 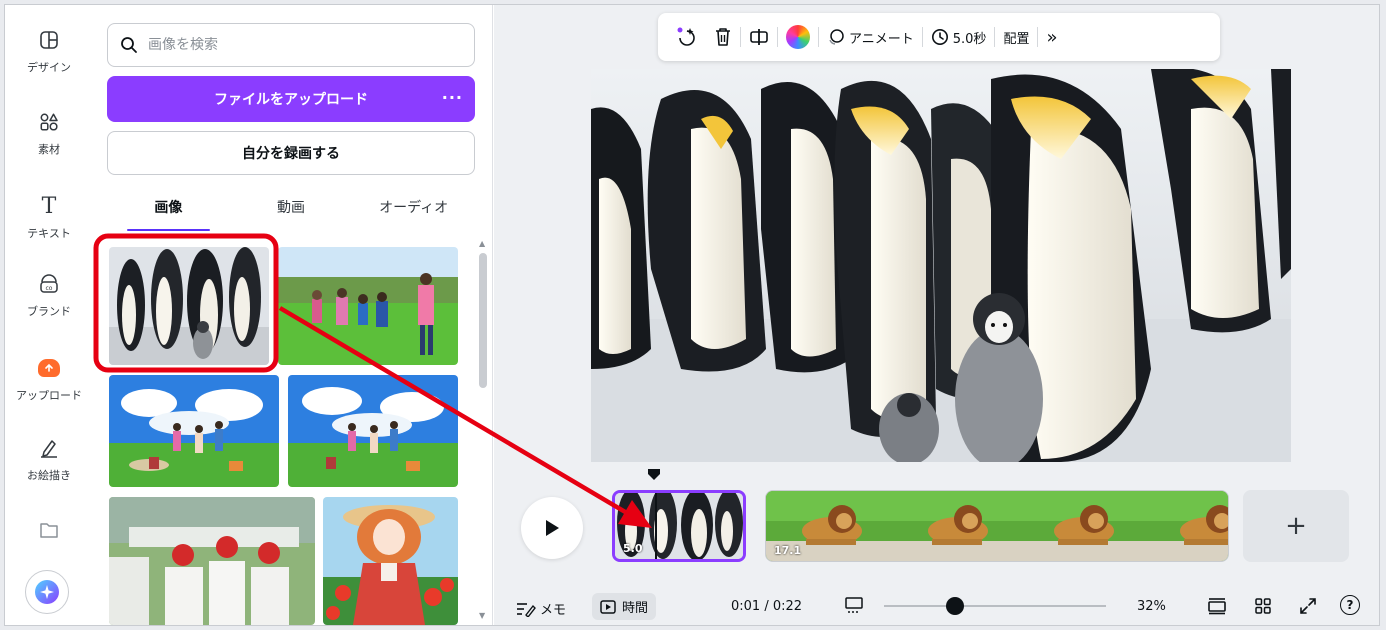 I want to click on media-tabs: 画像 動画 オーディオ, so click(x=291, y=211).